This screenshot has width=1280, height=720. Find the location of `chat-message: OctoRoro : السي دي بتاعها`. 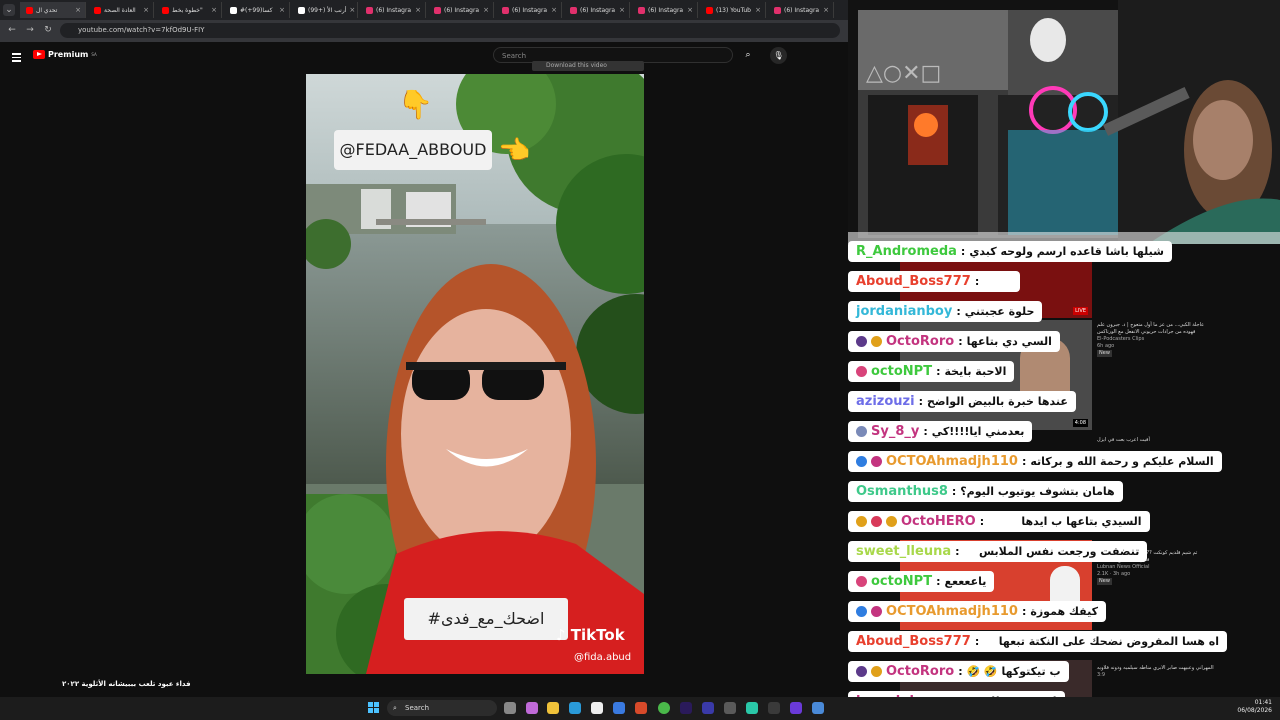

chat-message: OctoRoro : السي دي بتاعها is located at coordinates (954, 341).